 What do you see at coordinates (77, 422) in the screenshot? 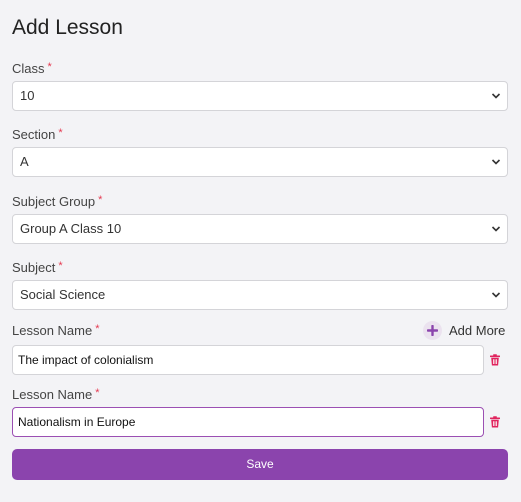
I see `lesson-name-value: Nationalism in Europe` at bounding box center [77, 422].